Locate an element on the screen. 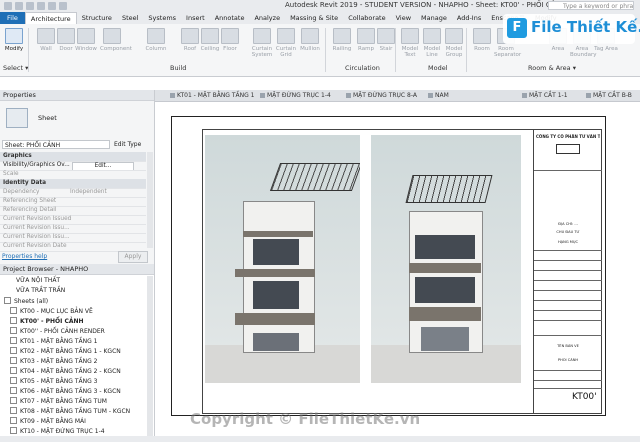 This screenshot has height=442, width=640. site-logo: F File Thiết Kế.vn is located at coordinates (571, 29).